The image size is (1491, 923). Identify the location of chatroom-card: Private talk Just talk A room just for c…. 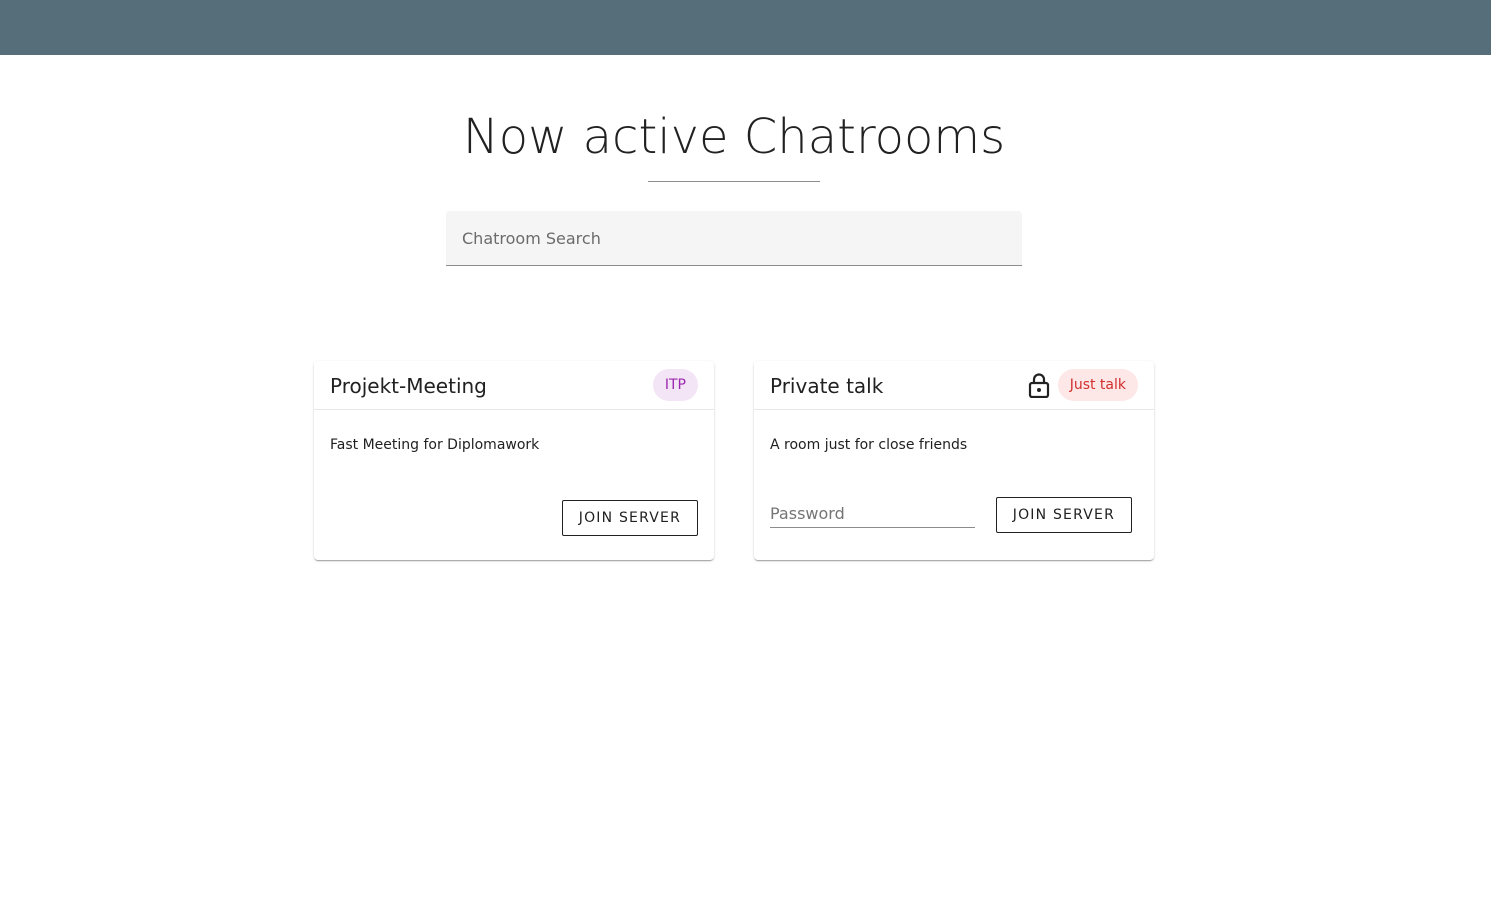
(954, 460).